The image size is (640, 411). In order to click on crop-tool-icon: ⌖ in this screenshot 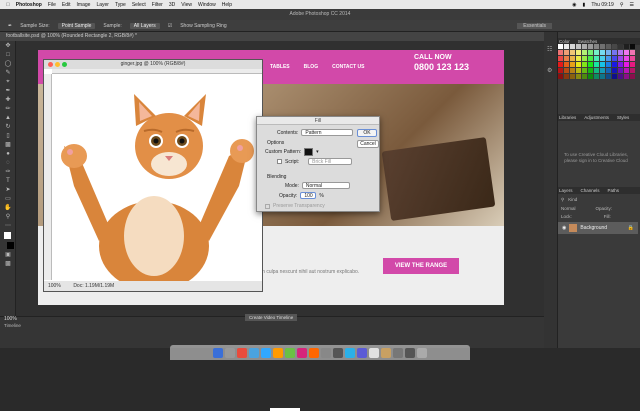, I will do `click(8, 82)`.